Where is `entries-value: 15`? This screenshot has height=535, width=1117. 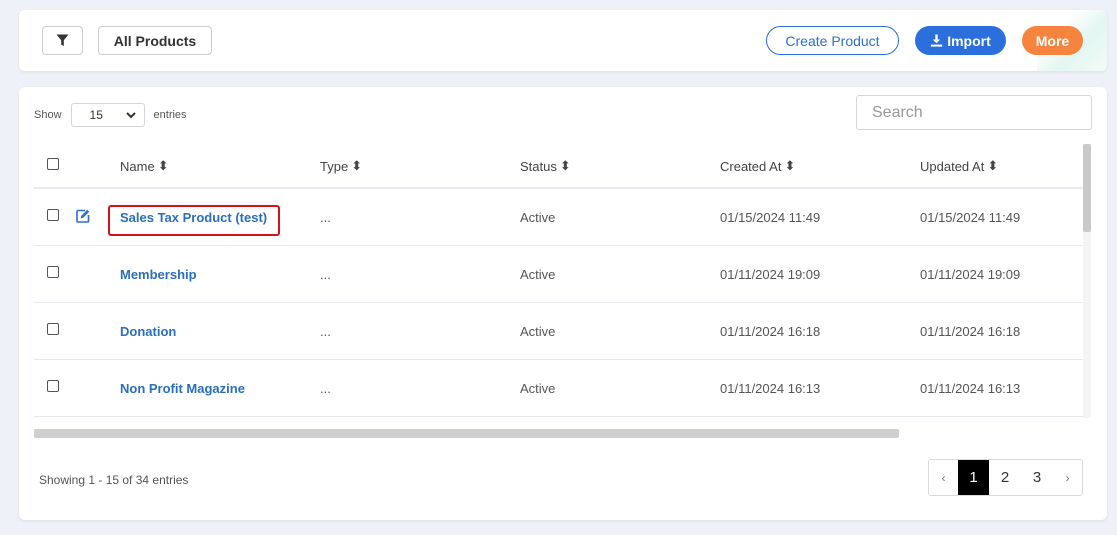
entries-value: 15 is located at coordinates (96, 115).